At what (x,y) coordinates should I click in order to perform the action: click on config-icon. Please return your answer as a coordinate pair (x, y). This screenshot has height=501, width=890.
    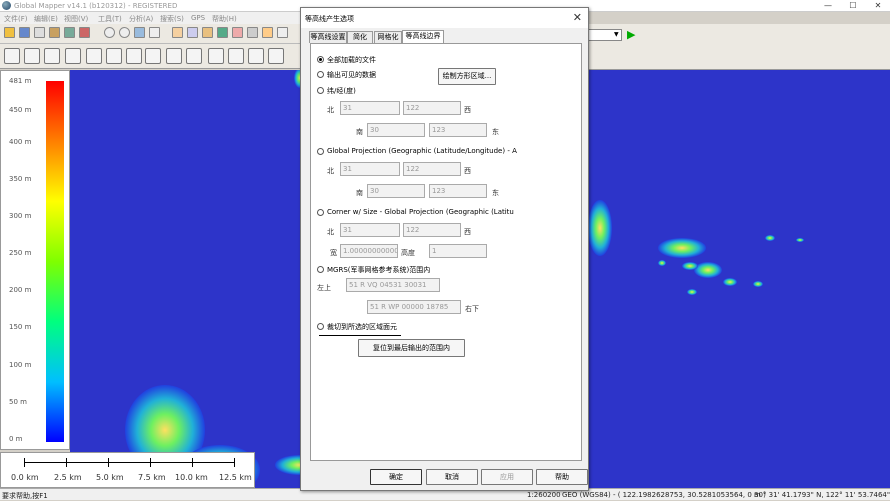
    Looking at the image, I should click on (69, 32).